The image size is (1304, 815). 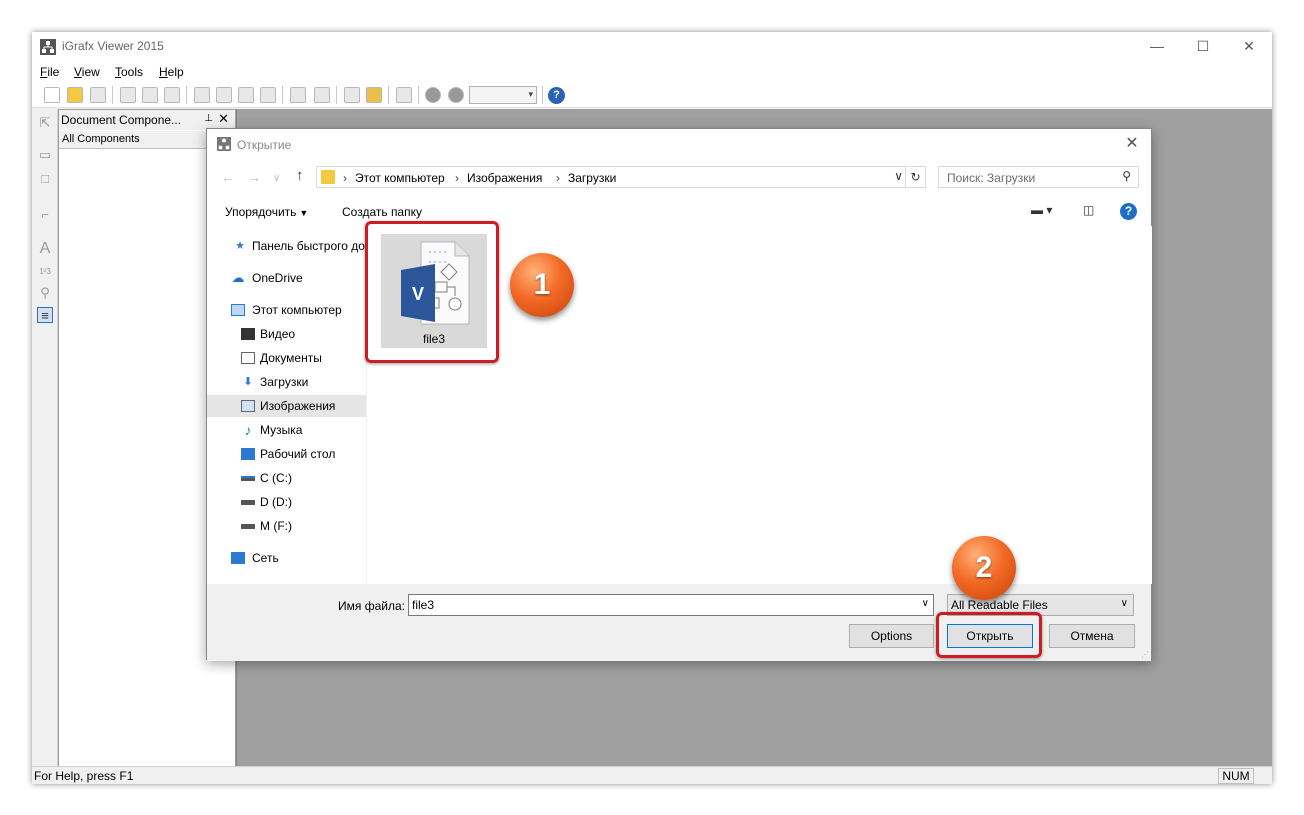 What do you see at coordinates (286, 558) in the screenshot?
I see `nav-network: Сеть` at bounding box center [286, 558].